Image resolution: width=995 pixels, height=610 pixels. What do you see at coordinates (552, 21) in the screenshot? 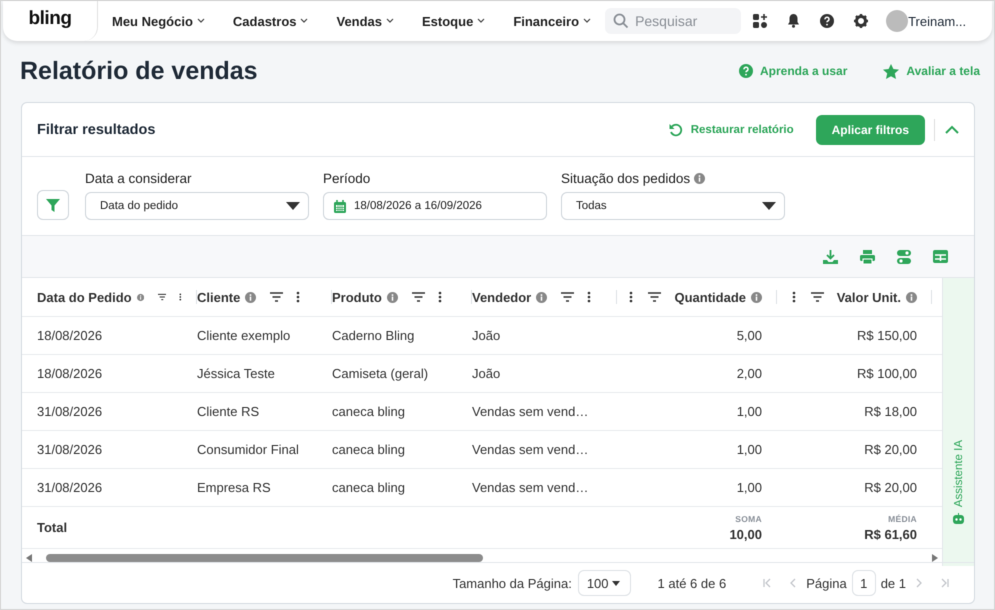
I see `nav-menu-item: Financeiro` at bounding box center [552, 21].